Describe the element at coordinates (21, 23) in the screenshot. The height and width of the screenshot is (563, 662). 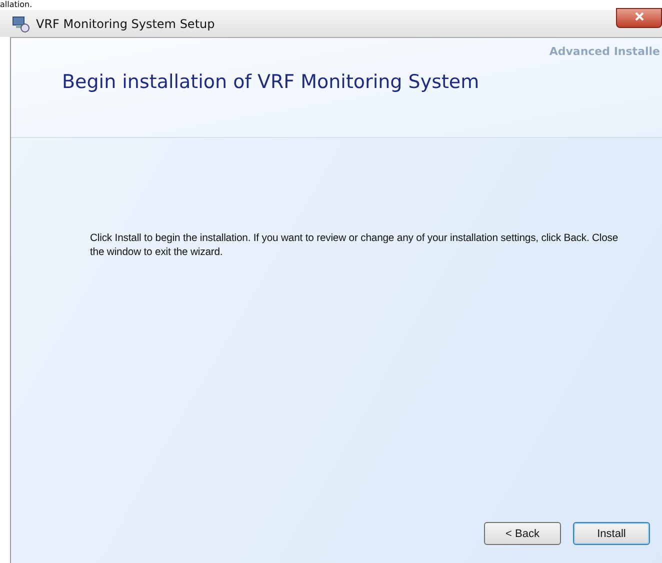
I see `computer-icon` at that location.